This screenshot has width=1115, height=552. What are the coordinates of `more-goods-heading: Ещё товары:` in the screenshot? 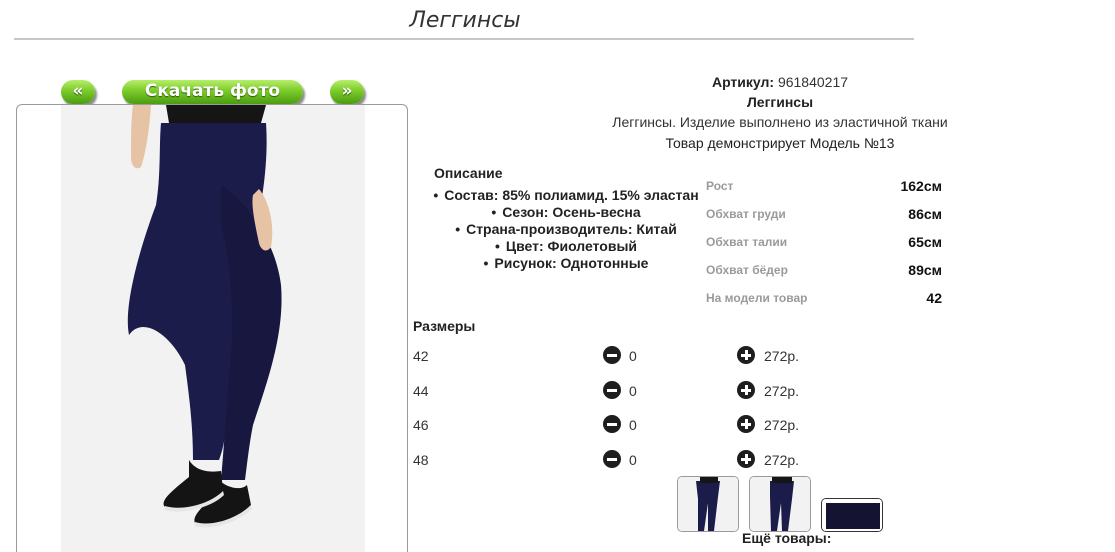 It's located at (787, 538).